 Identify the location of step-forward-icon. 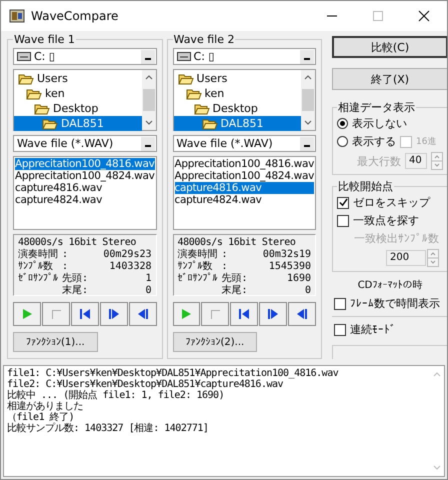
(114, 314).